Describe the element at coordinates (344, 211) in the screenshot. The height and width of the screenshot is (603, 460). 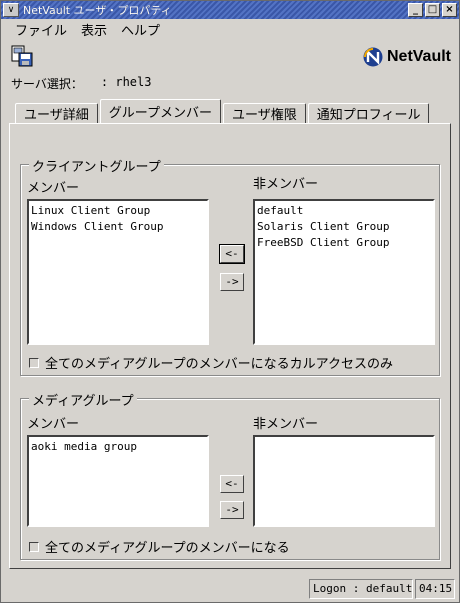
I see `list-item: default` at that location.